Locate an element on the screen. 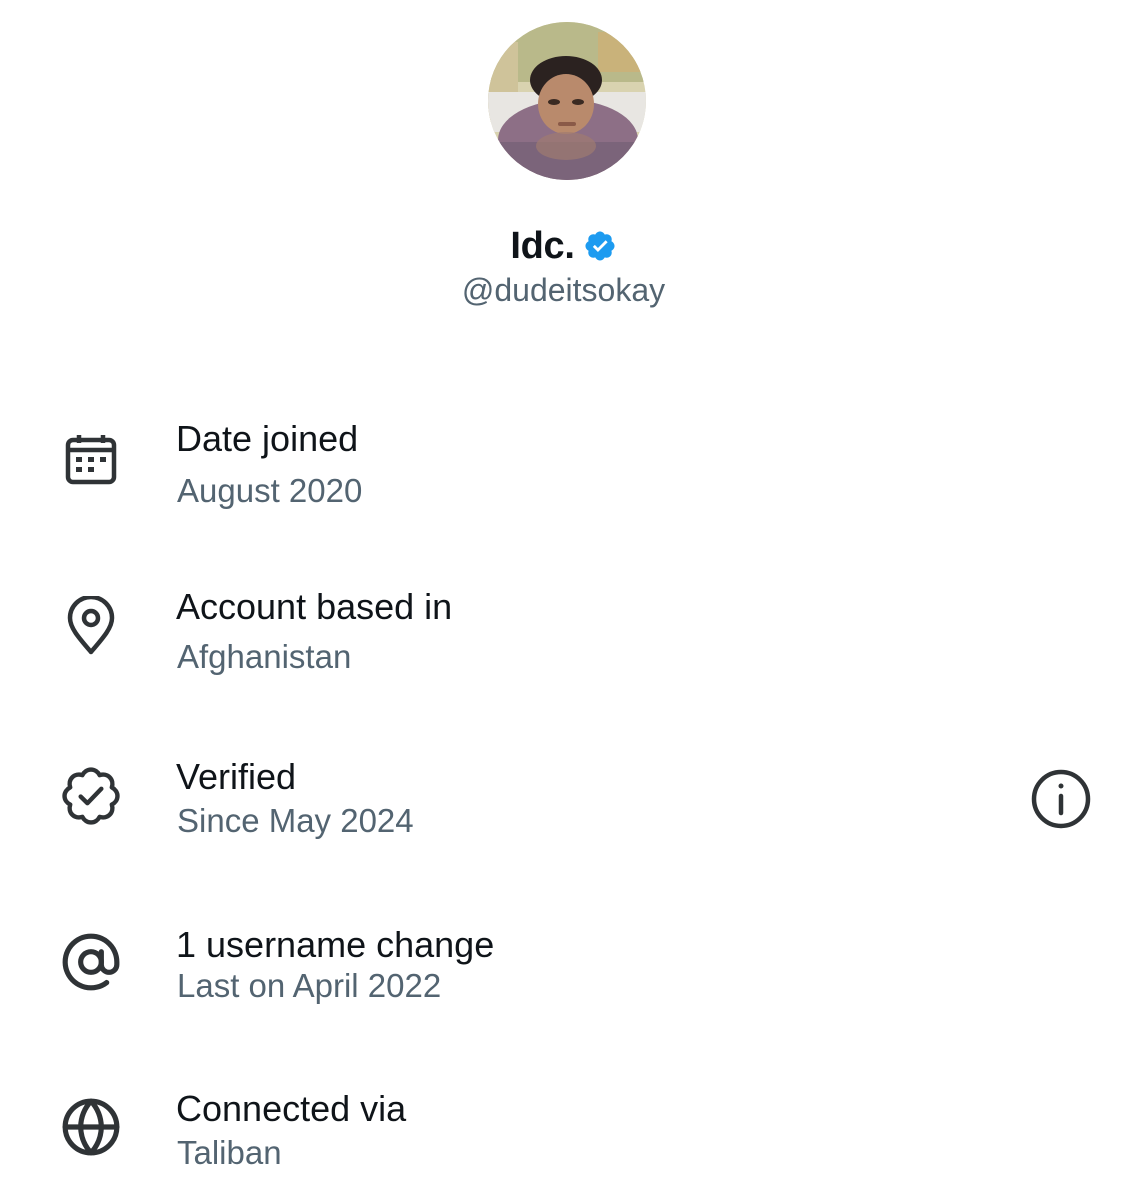 The height and width of the screenshot is (1204, 1127). detail-value: Since May 2024 is located at coordinates (295, 820).